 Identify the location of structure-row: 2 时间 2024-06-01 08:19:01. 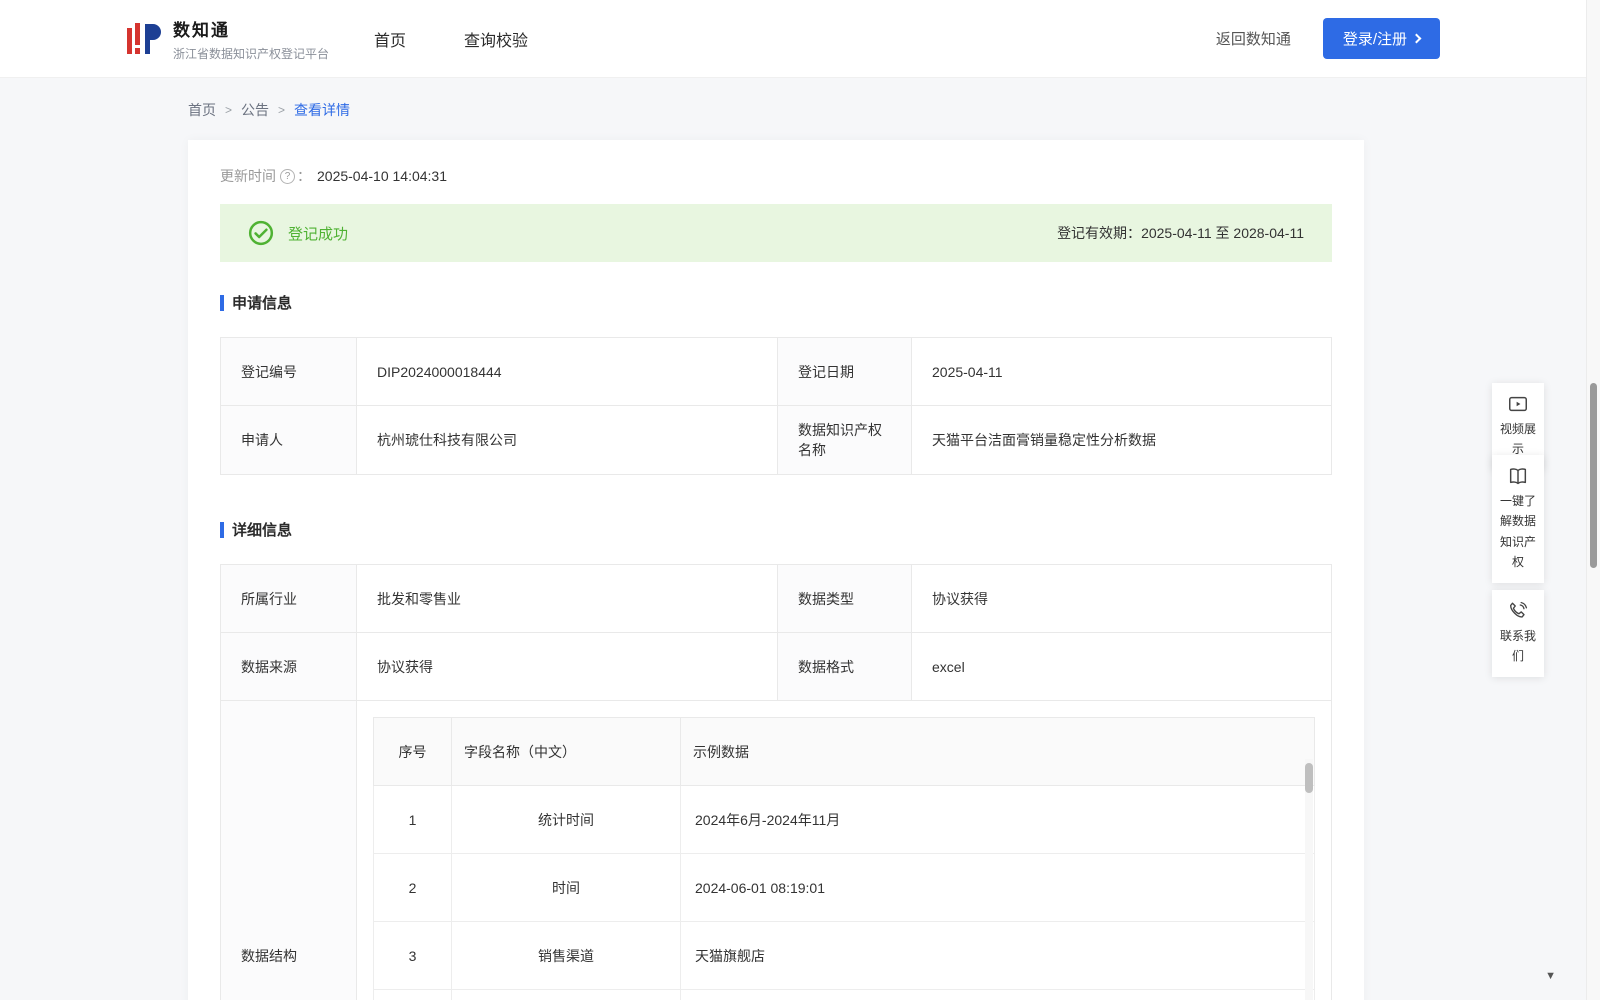
(844, 887).